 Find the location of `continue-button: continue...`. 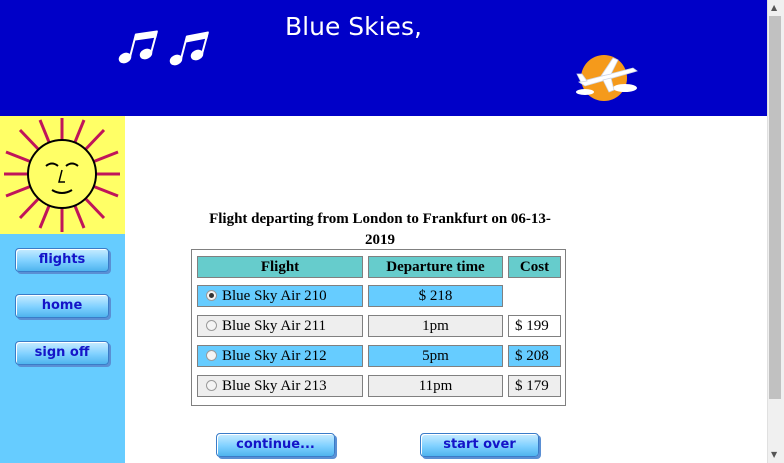

continue-button: continue... is located at coordinates (275, 445).